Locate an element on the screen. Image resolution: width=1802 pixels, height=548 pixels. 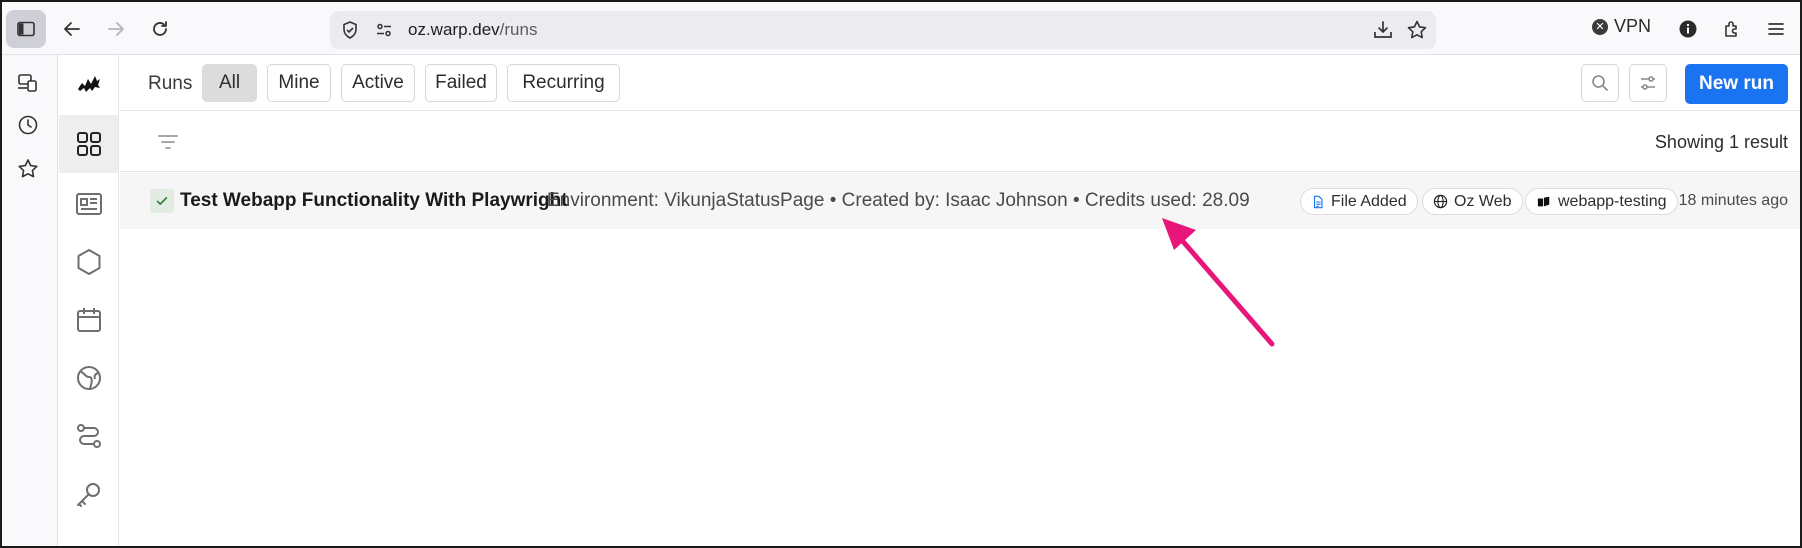
tag-oz-web: Oz Web is located at coordinates (1472, 201).